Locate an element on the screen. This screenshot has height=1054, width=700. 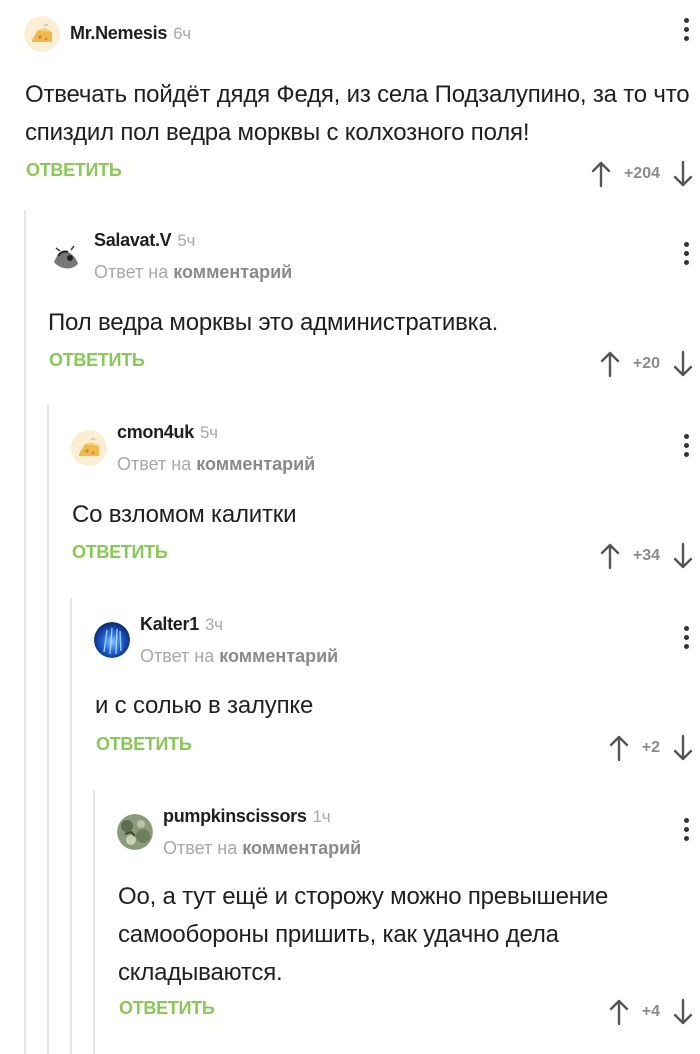
vote-controls: +2 is located at coordinates (651, 748).